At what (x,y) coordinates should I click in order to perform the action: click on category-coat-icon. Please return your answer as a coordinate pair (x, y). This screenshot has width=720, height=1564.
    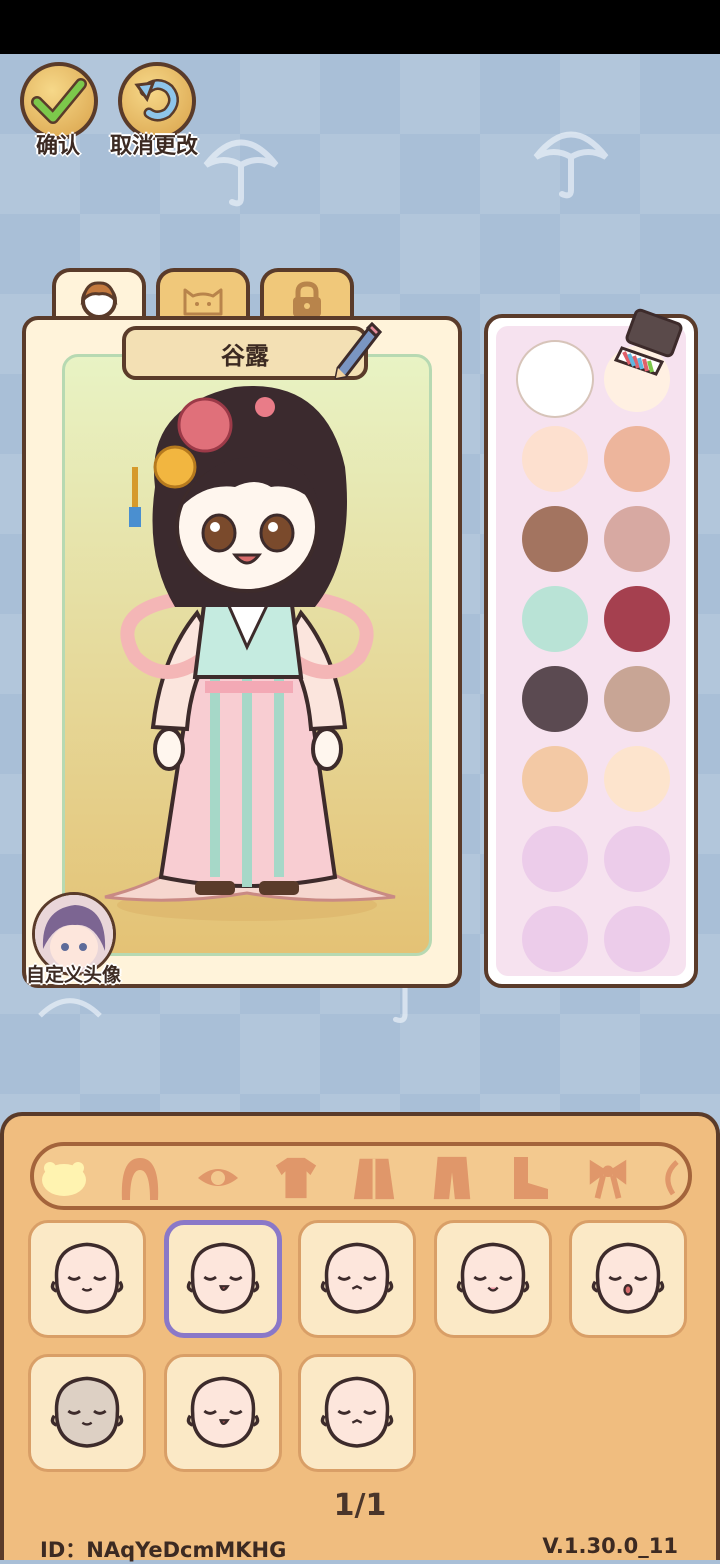
    Looking at the image, I should click on (374, 1178).